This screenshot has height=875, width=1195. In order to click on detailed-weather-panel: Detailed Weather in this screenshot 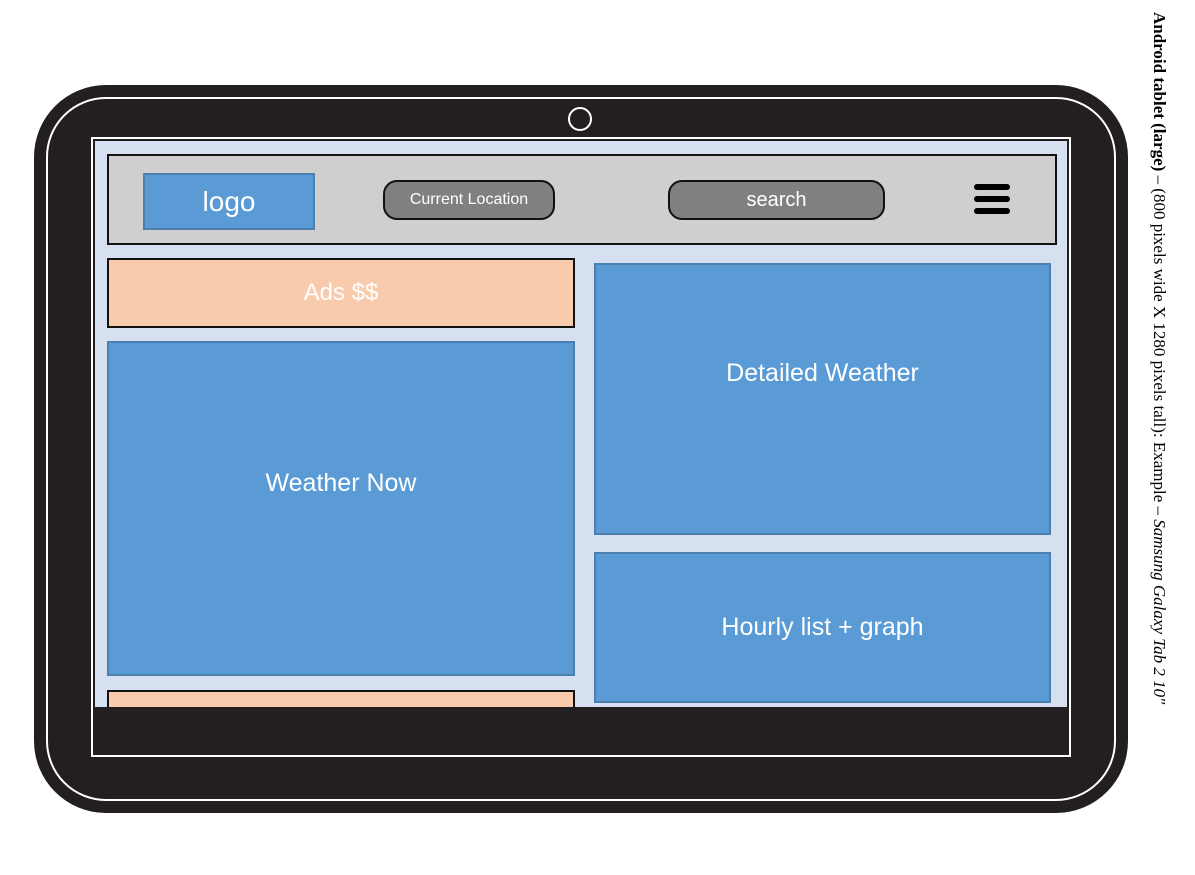, I will do `click(822, 399)`.